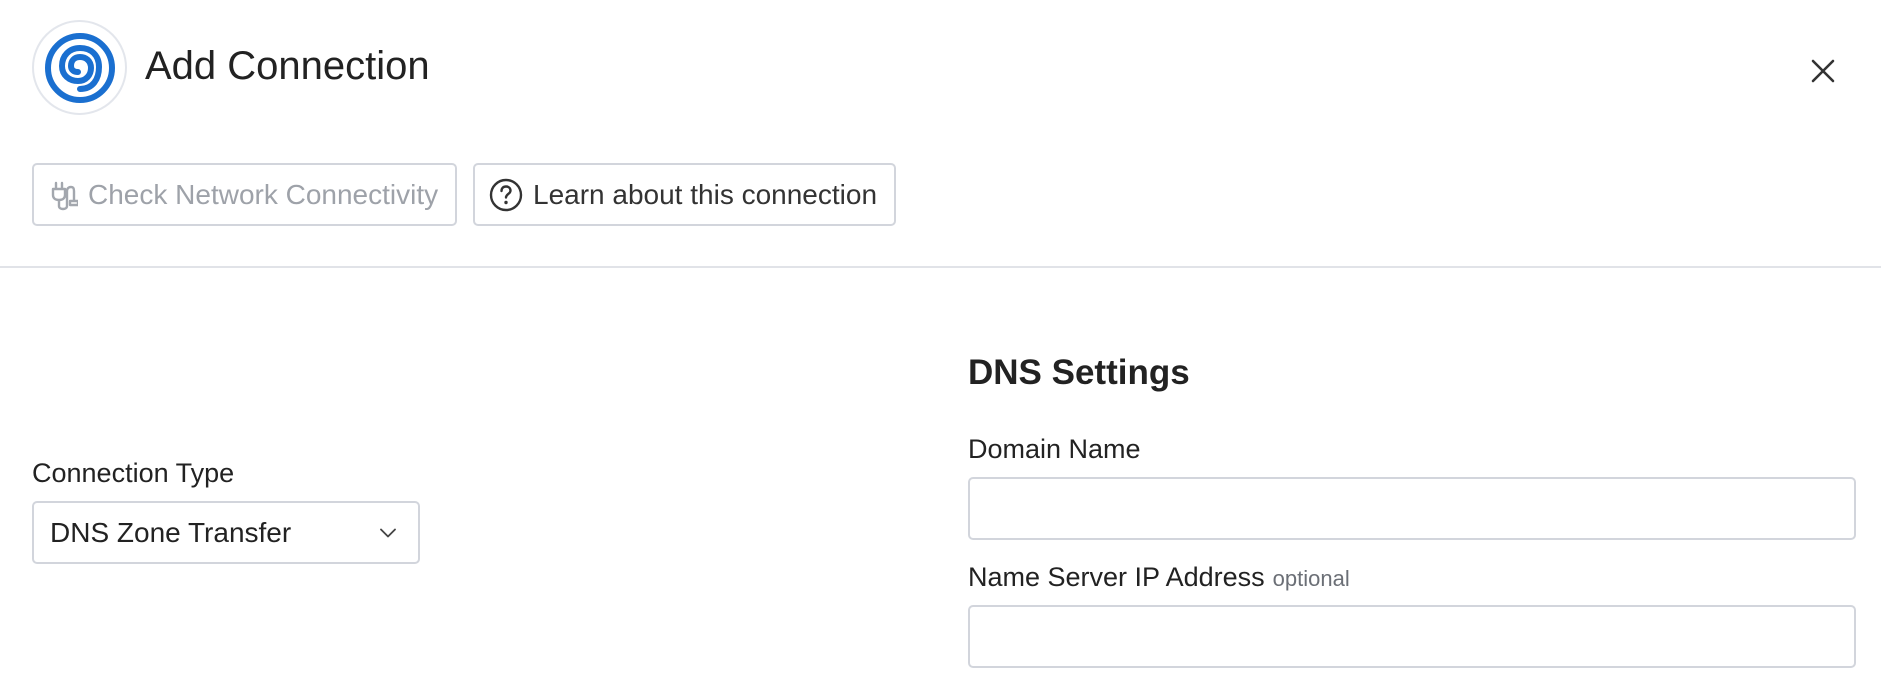 Image resolution: width=1881 pixels, height=689 pixels. What do you see at coordinates (171, 532) in the screenshot?
I see `connection-type-value: DNS Zone Transfer` at bounding box center [171, 532].